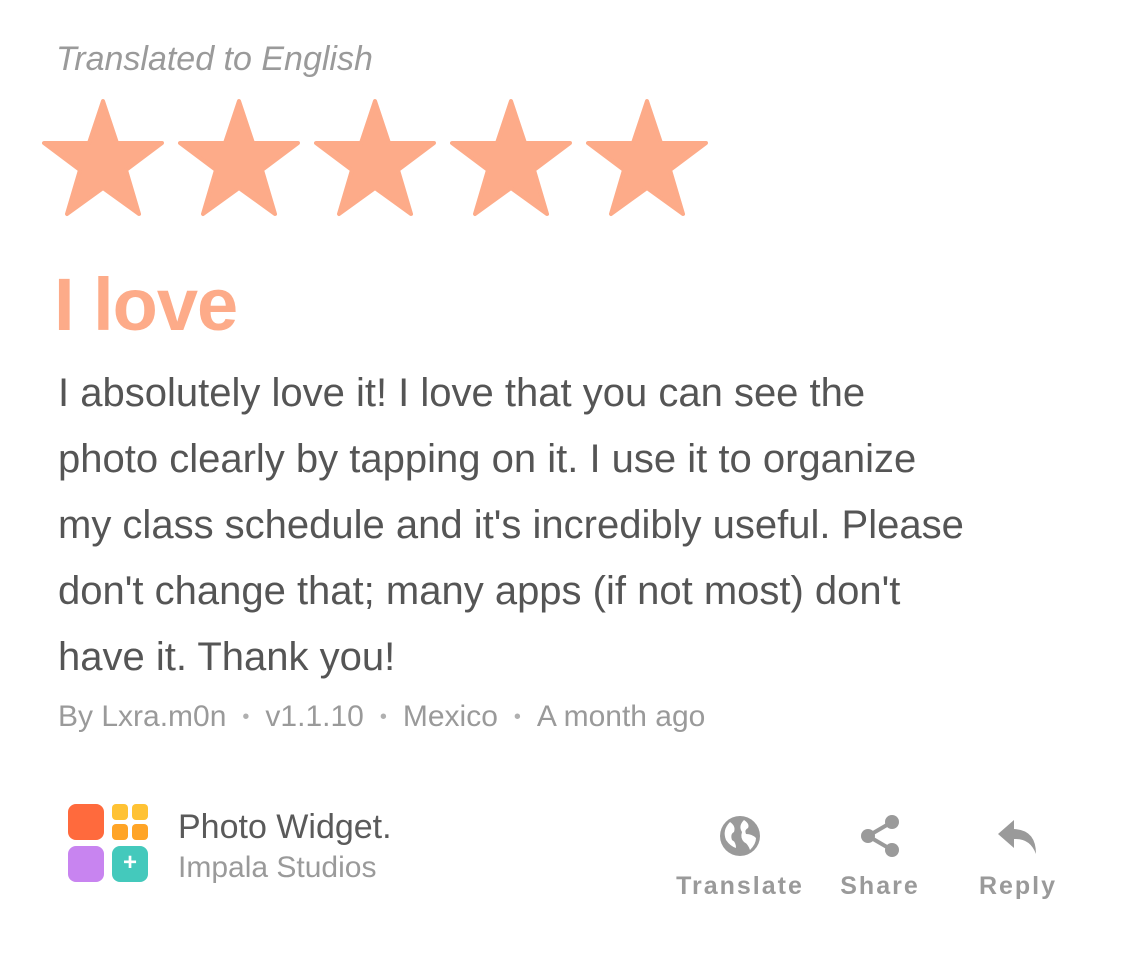  I want to click on share-label: Share, so click(880, 886).